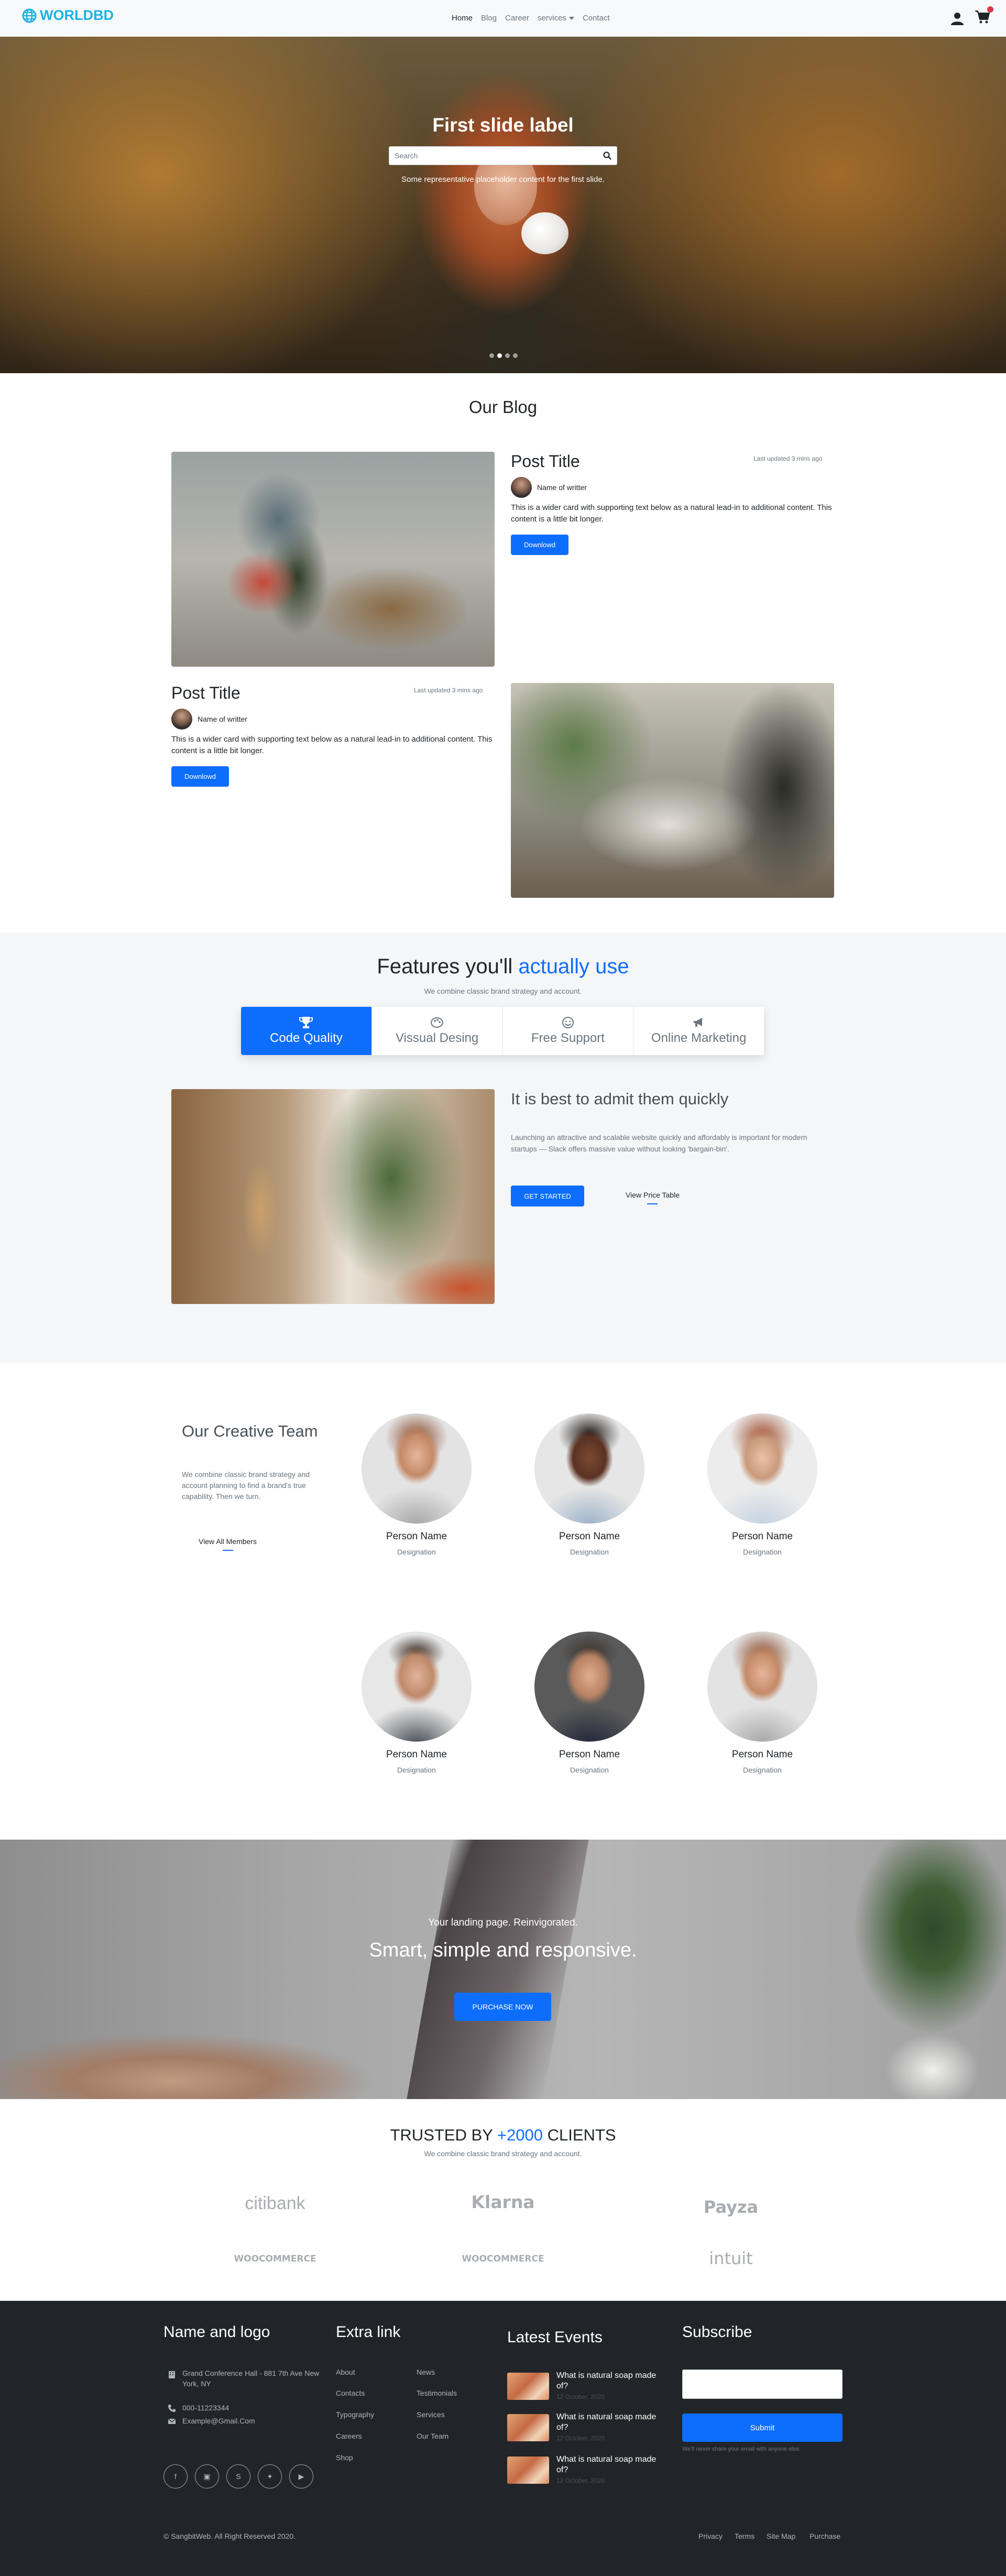  What do you see at coordinates (199, 2058) in the screenshot?
I see `banner-photo-hand` at bounding box center [199, 2058].